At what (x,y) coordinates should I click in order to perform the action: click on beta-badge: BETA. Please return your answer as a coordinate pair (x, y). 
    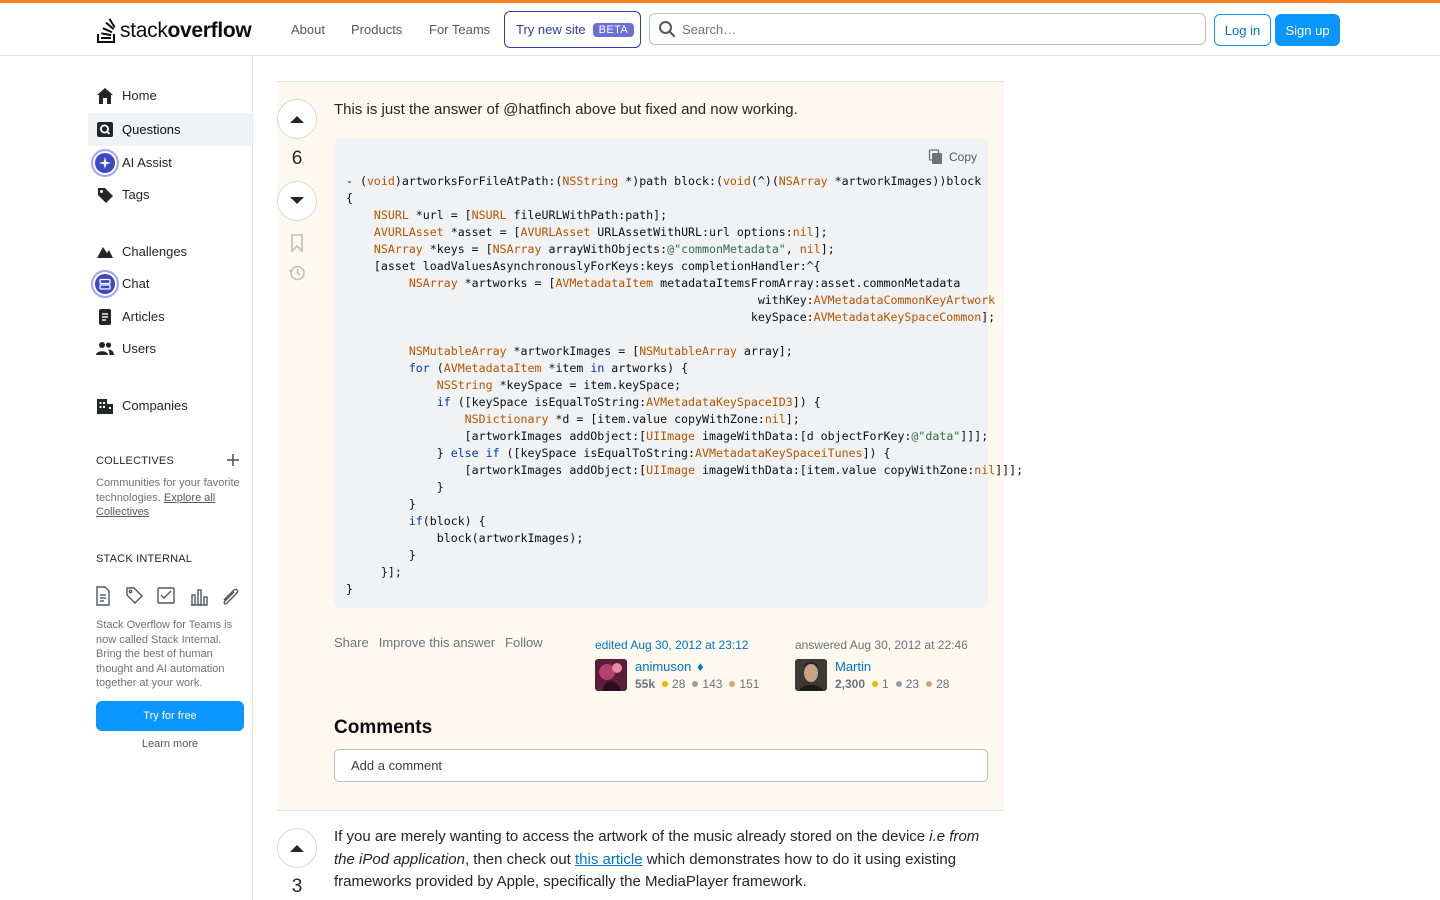
    Looking at the image, I should click on (613, 29).